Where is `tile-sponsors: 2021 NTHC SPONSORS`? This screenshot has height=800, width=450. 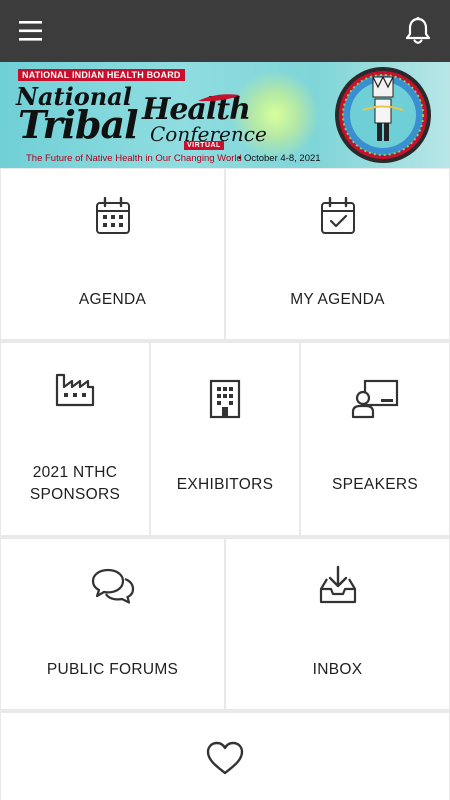
tile-sponsors: 2021 NTHC SPONSORS is located at coordinates (75, 439).